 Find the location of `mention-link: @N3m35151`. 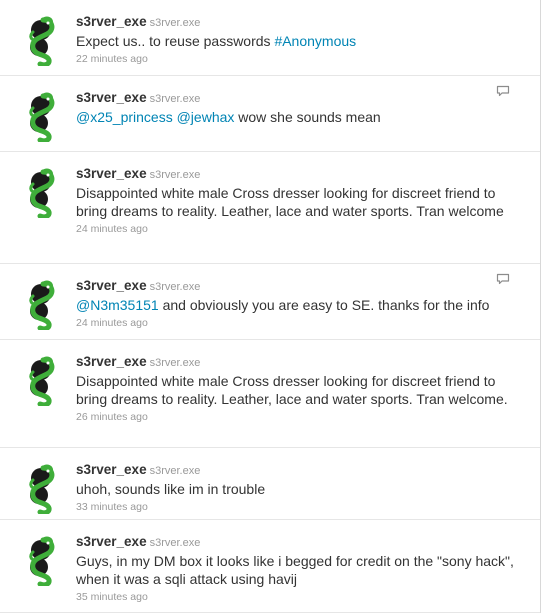

mention-link: @N3m35151 is located at coordinates (117, 305).